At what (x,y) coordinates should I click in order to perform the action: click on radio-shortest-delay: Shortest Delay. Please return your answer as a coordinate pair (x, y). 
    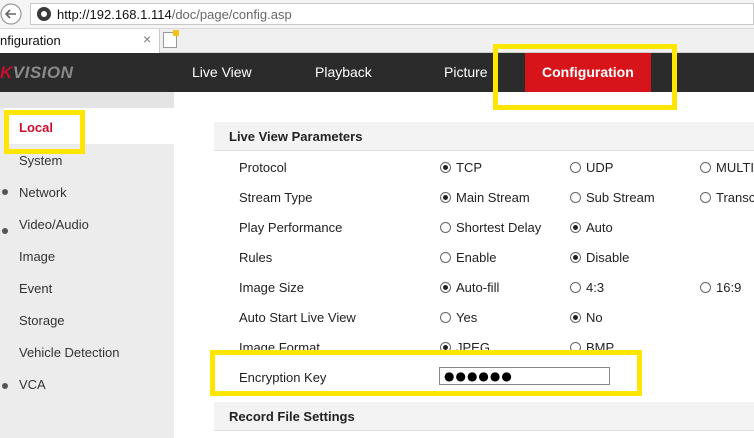
    Looking at the image, I should click on (490, 227).